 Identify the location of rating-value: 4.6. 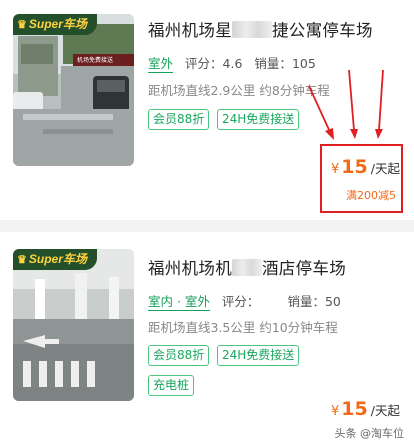
(232, 63).